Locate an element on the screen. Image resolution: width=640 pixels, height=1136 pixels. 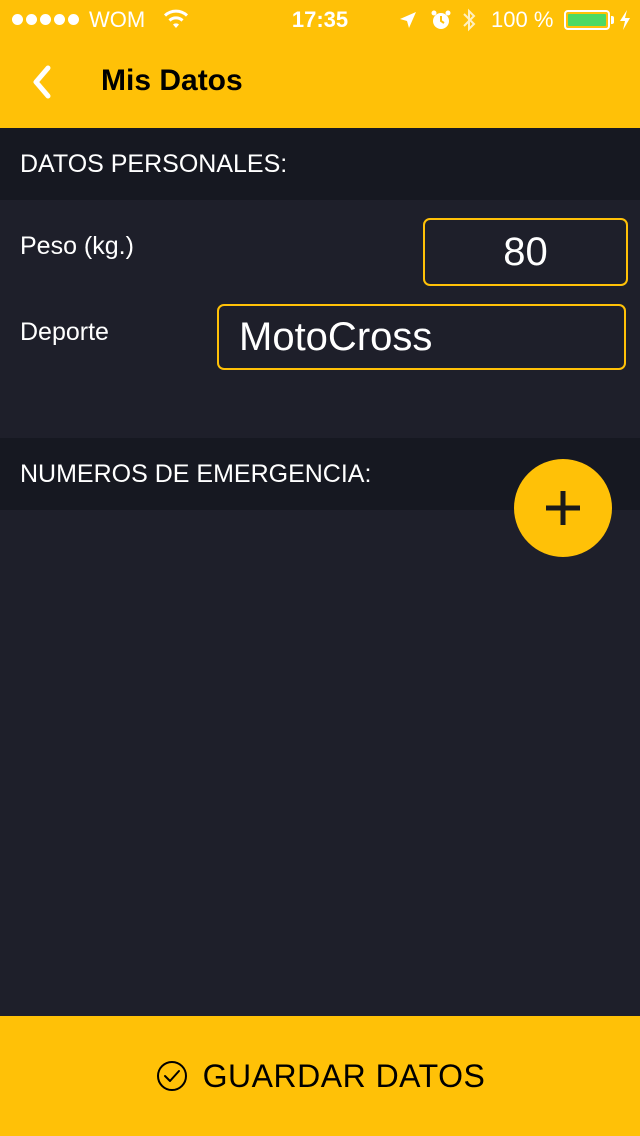
charging-bolt-icon is located at coordinates (625, 20).